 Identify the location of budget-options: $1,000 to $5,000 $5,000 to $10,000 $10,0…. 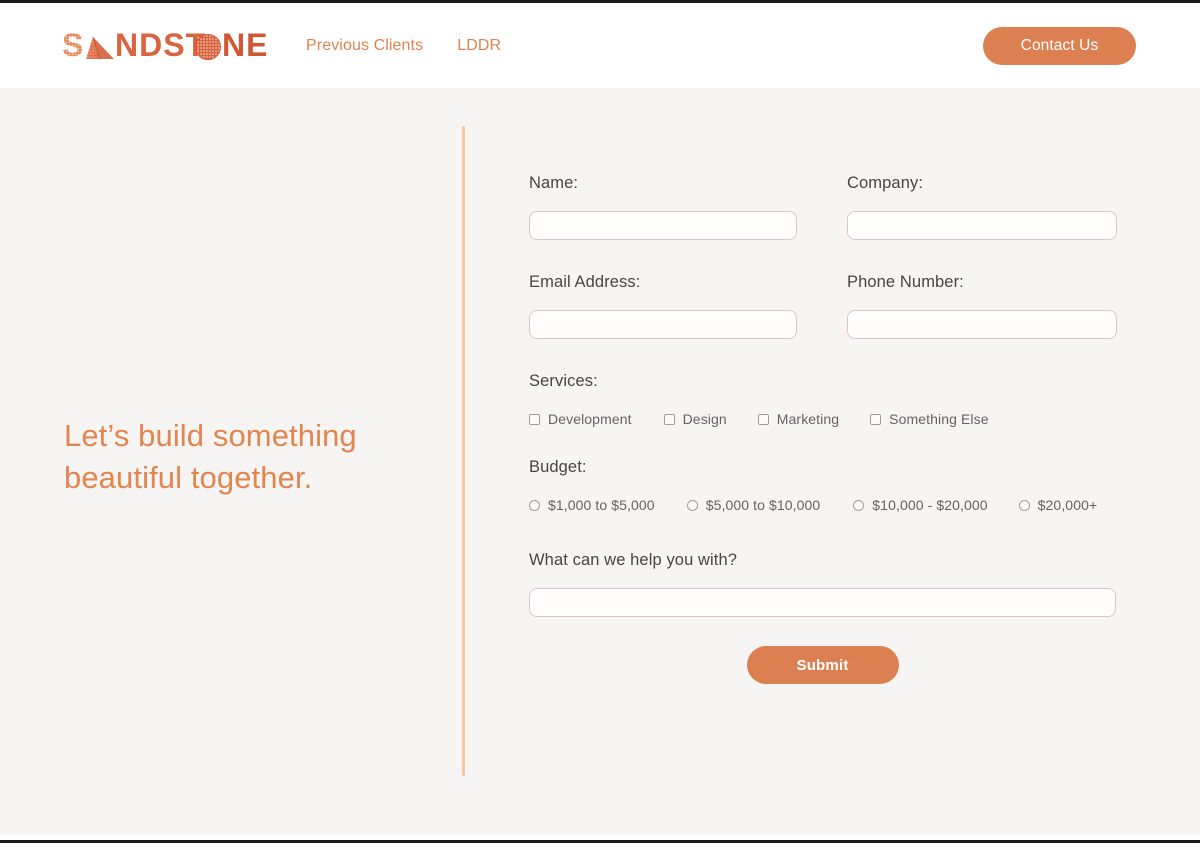
(829, 505).